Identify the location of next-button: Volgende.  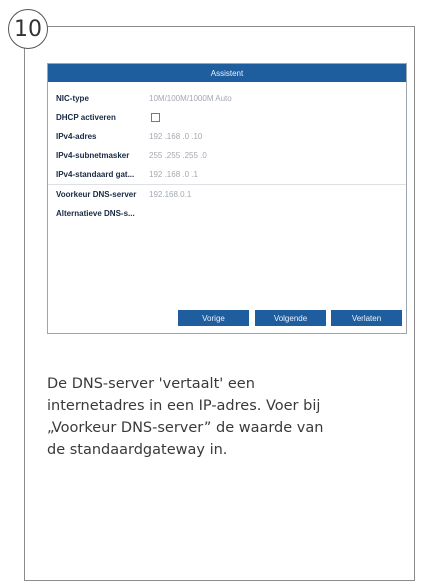
(290, 318).